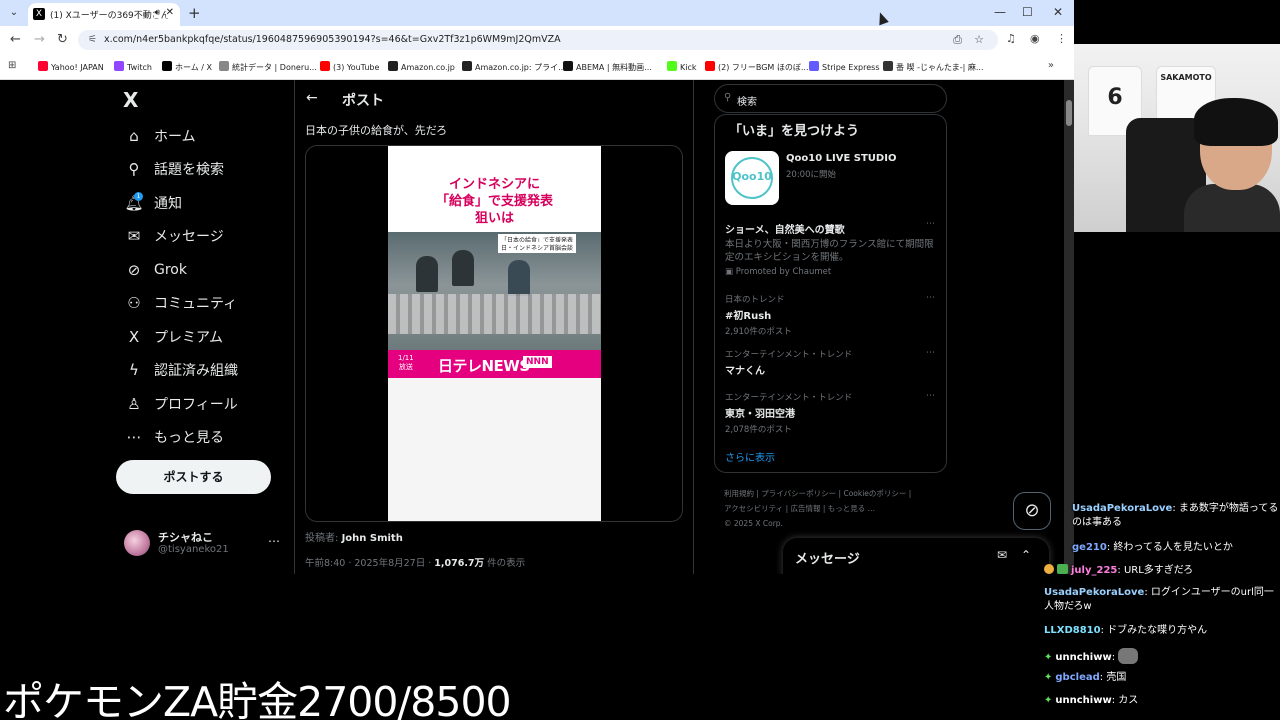 The image size is (1280, 720). Describe the element at coordinates (194, 13) in the screenshot. I see `new-tab-icon: +` at that location.